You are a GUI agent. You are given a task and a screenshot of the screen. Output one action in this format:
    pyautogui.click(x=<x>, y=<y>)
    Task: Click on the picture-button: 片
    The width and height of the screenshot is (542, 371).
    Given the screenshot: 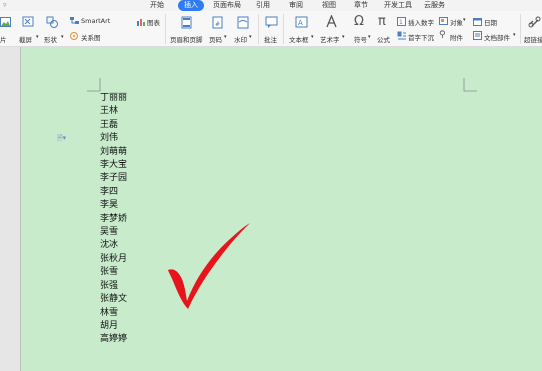 What is the action you would take?
    pyautogui.click(x=3, y=39)
    